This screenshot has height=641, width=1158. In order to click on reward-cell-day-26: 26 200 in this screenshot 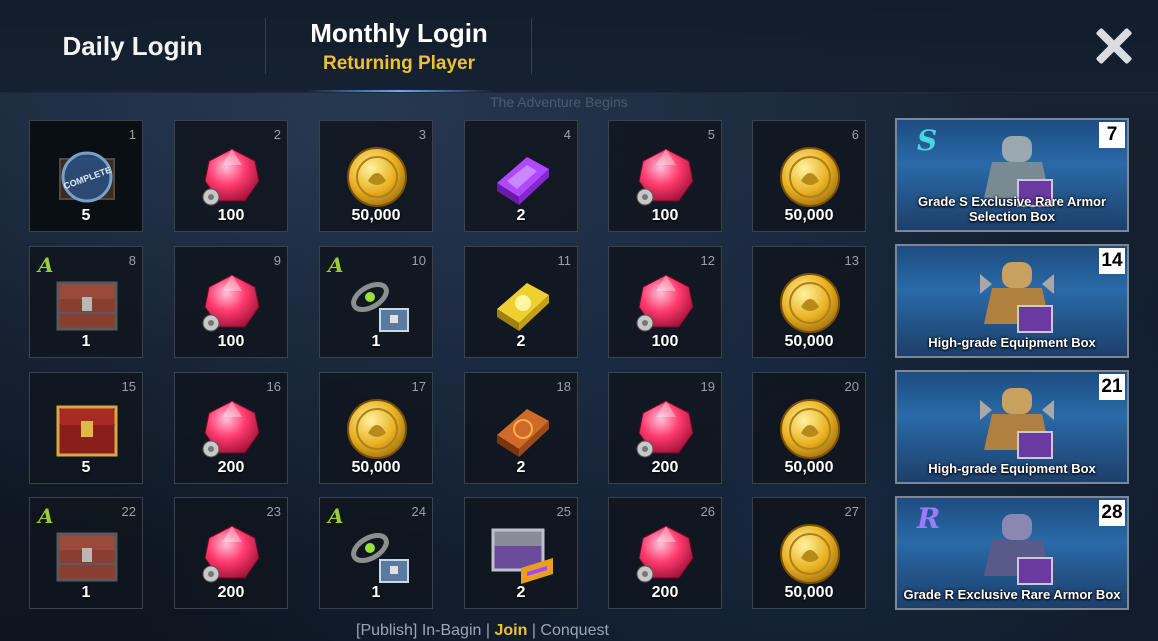, I will do `click(665, 553)`.